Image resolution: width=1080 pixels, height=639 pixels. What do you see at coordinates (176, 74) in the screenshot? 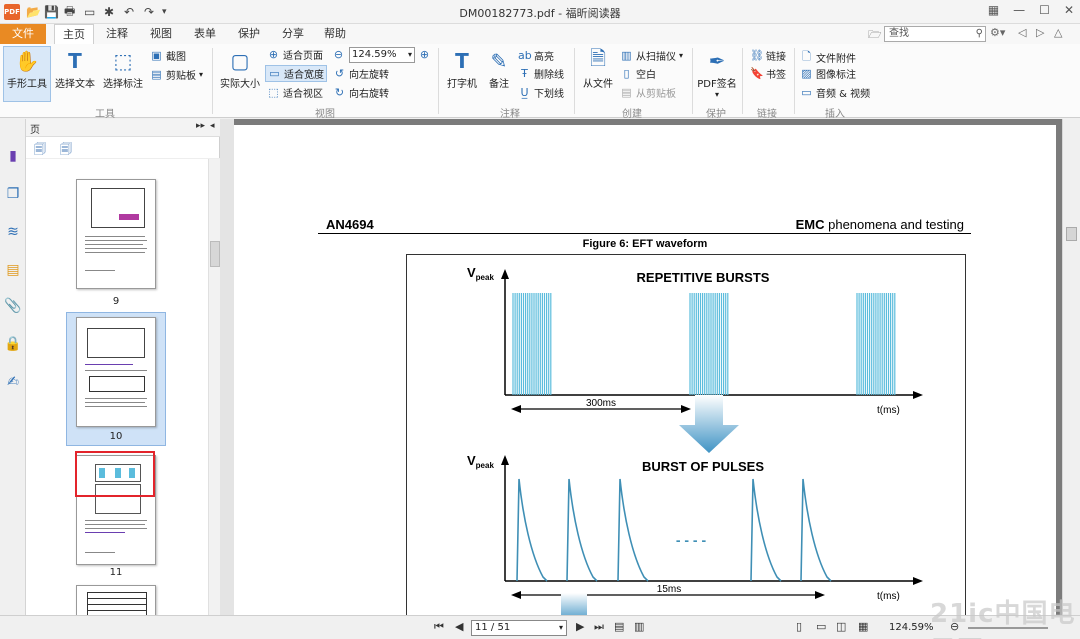
I see `clipboard-button: ▤ 剪贴板 ▾` at bounding box center [176, 74].